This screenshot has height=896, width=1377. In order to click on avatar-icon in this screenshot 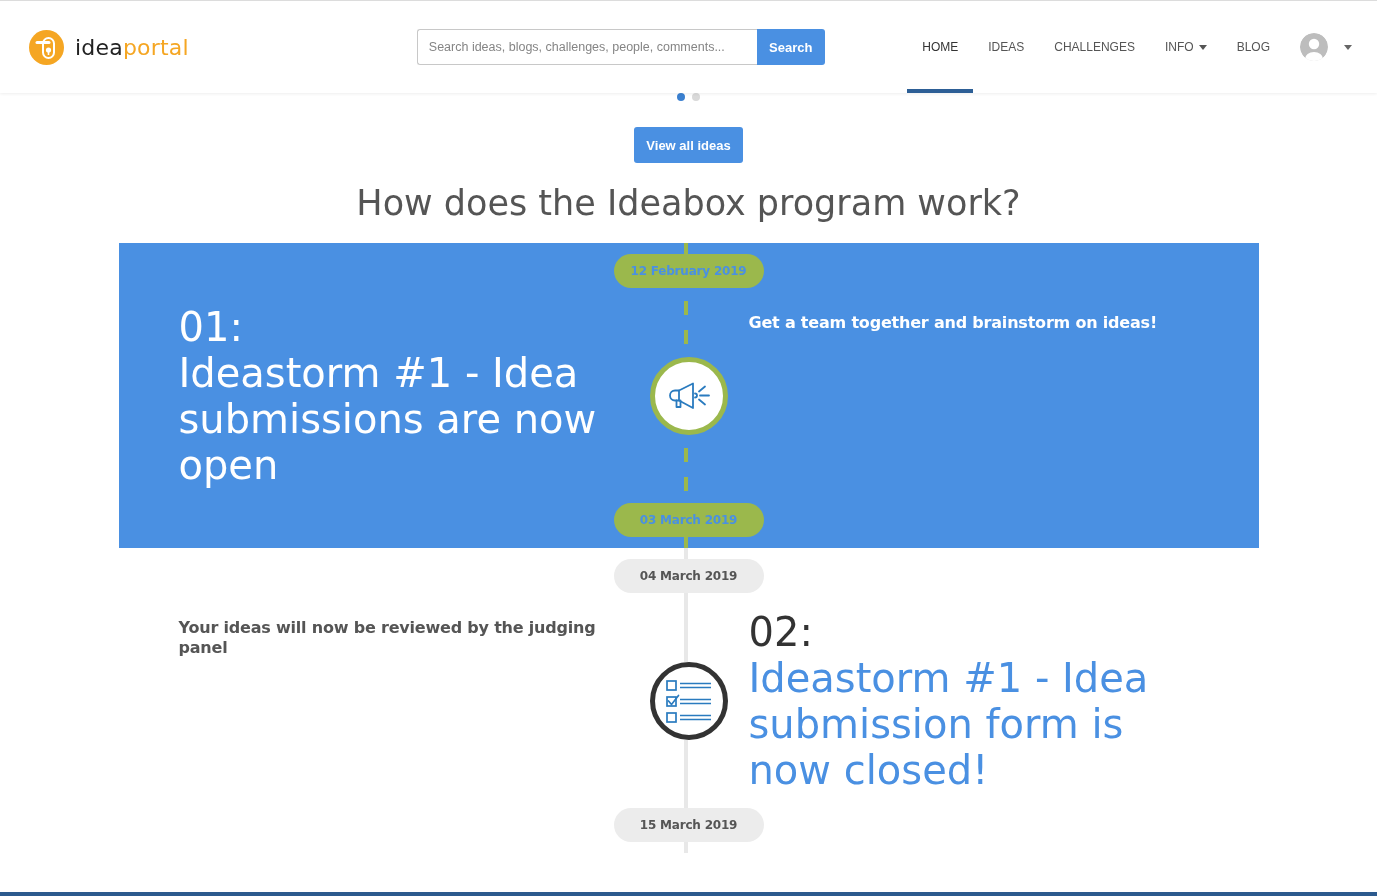, I will do `click(1314, 47)`.